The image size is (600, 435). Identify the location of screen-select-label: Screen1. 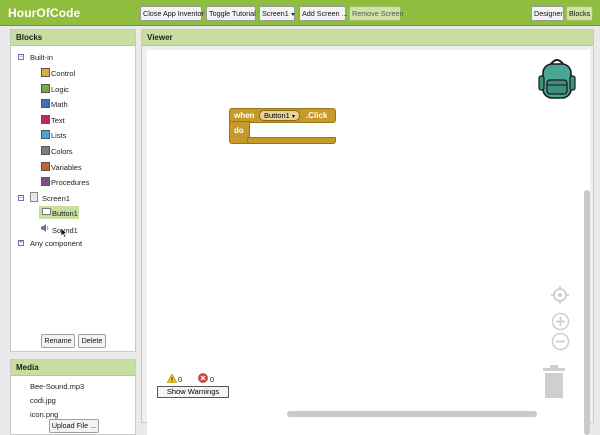
(275, 13).